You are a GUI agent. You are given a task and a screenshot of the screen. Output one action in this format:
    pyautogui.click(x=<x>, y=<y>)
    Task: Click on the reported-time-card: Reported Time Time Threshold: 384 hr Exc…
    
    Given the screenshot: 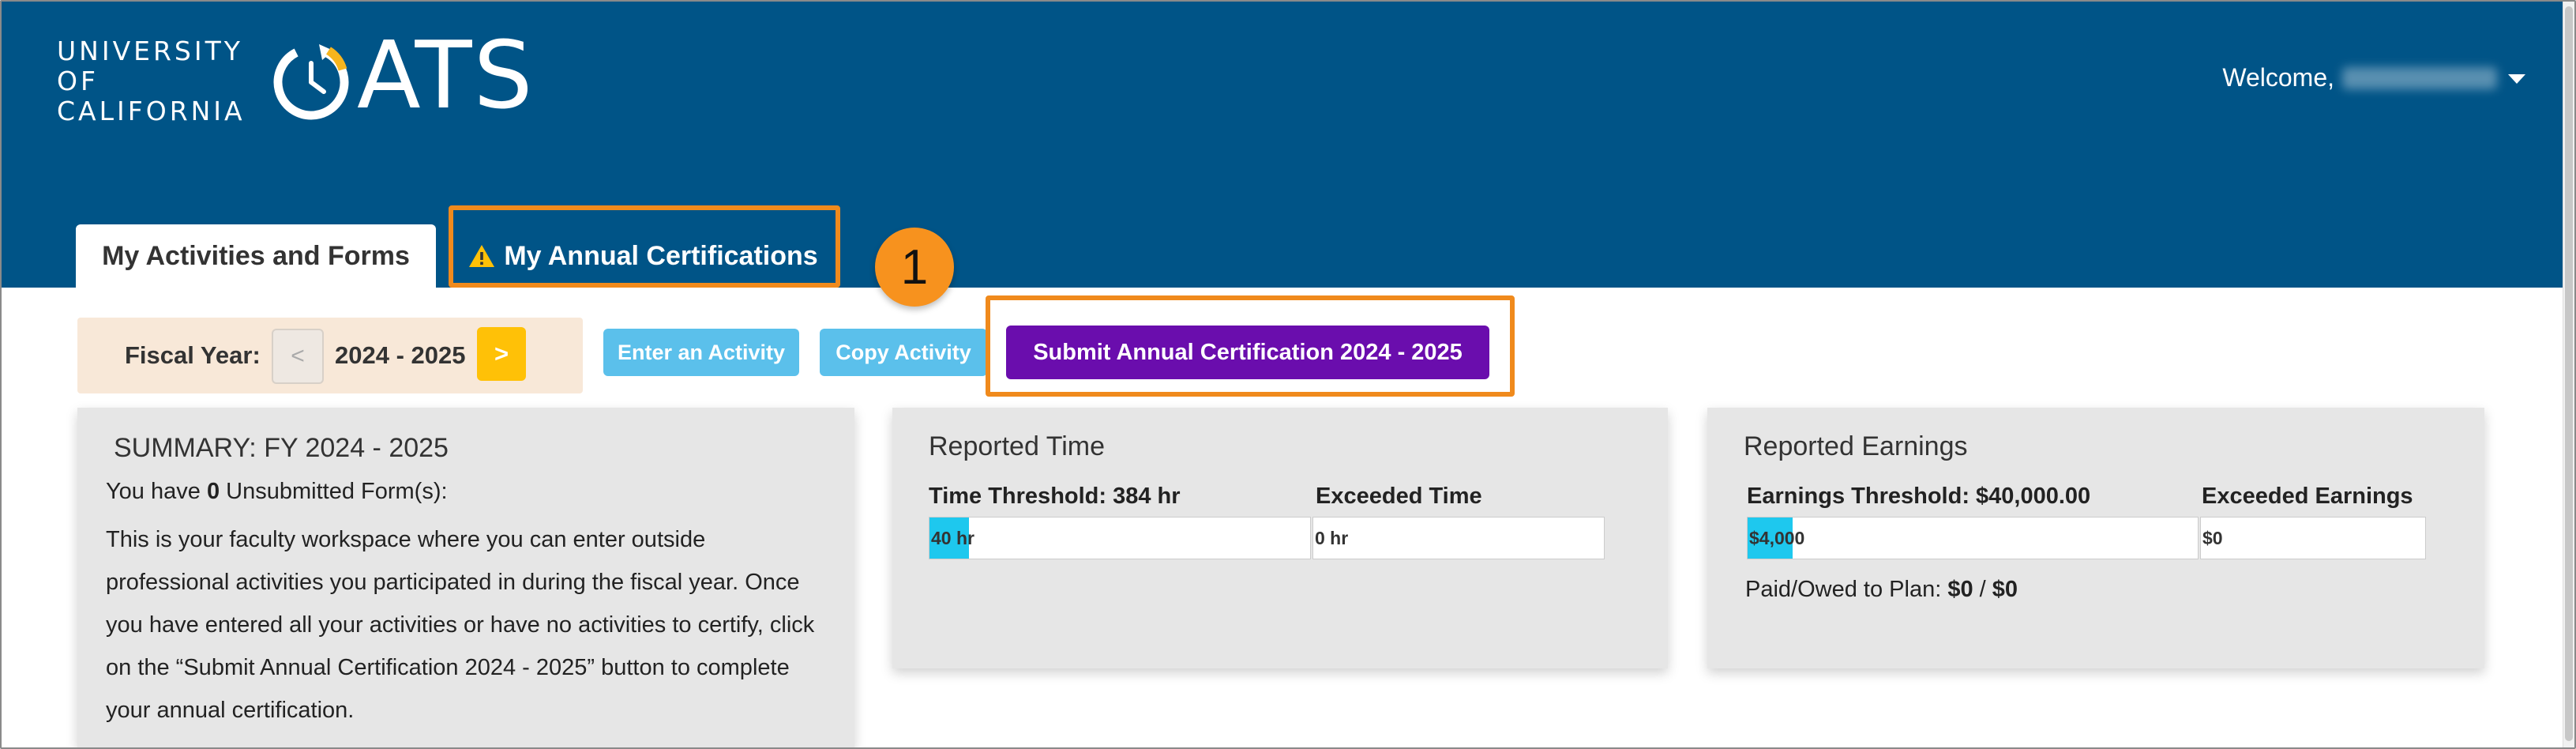 What is the action you would take?
    pyautogui.click(x=1280, y=538)
    